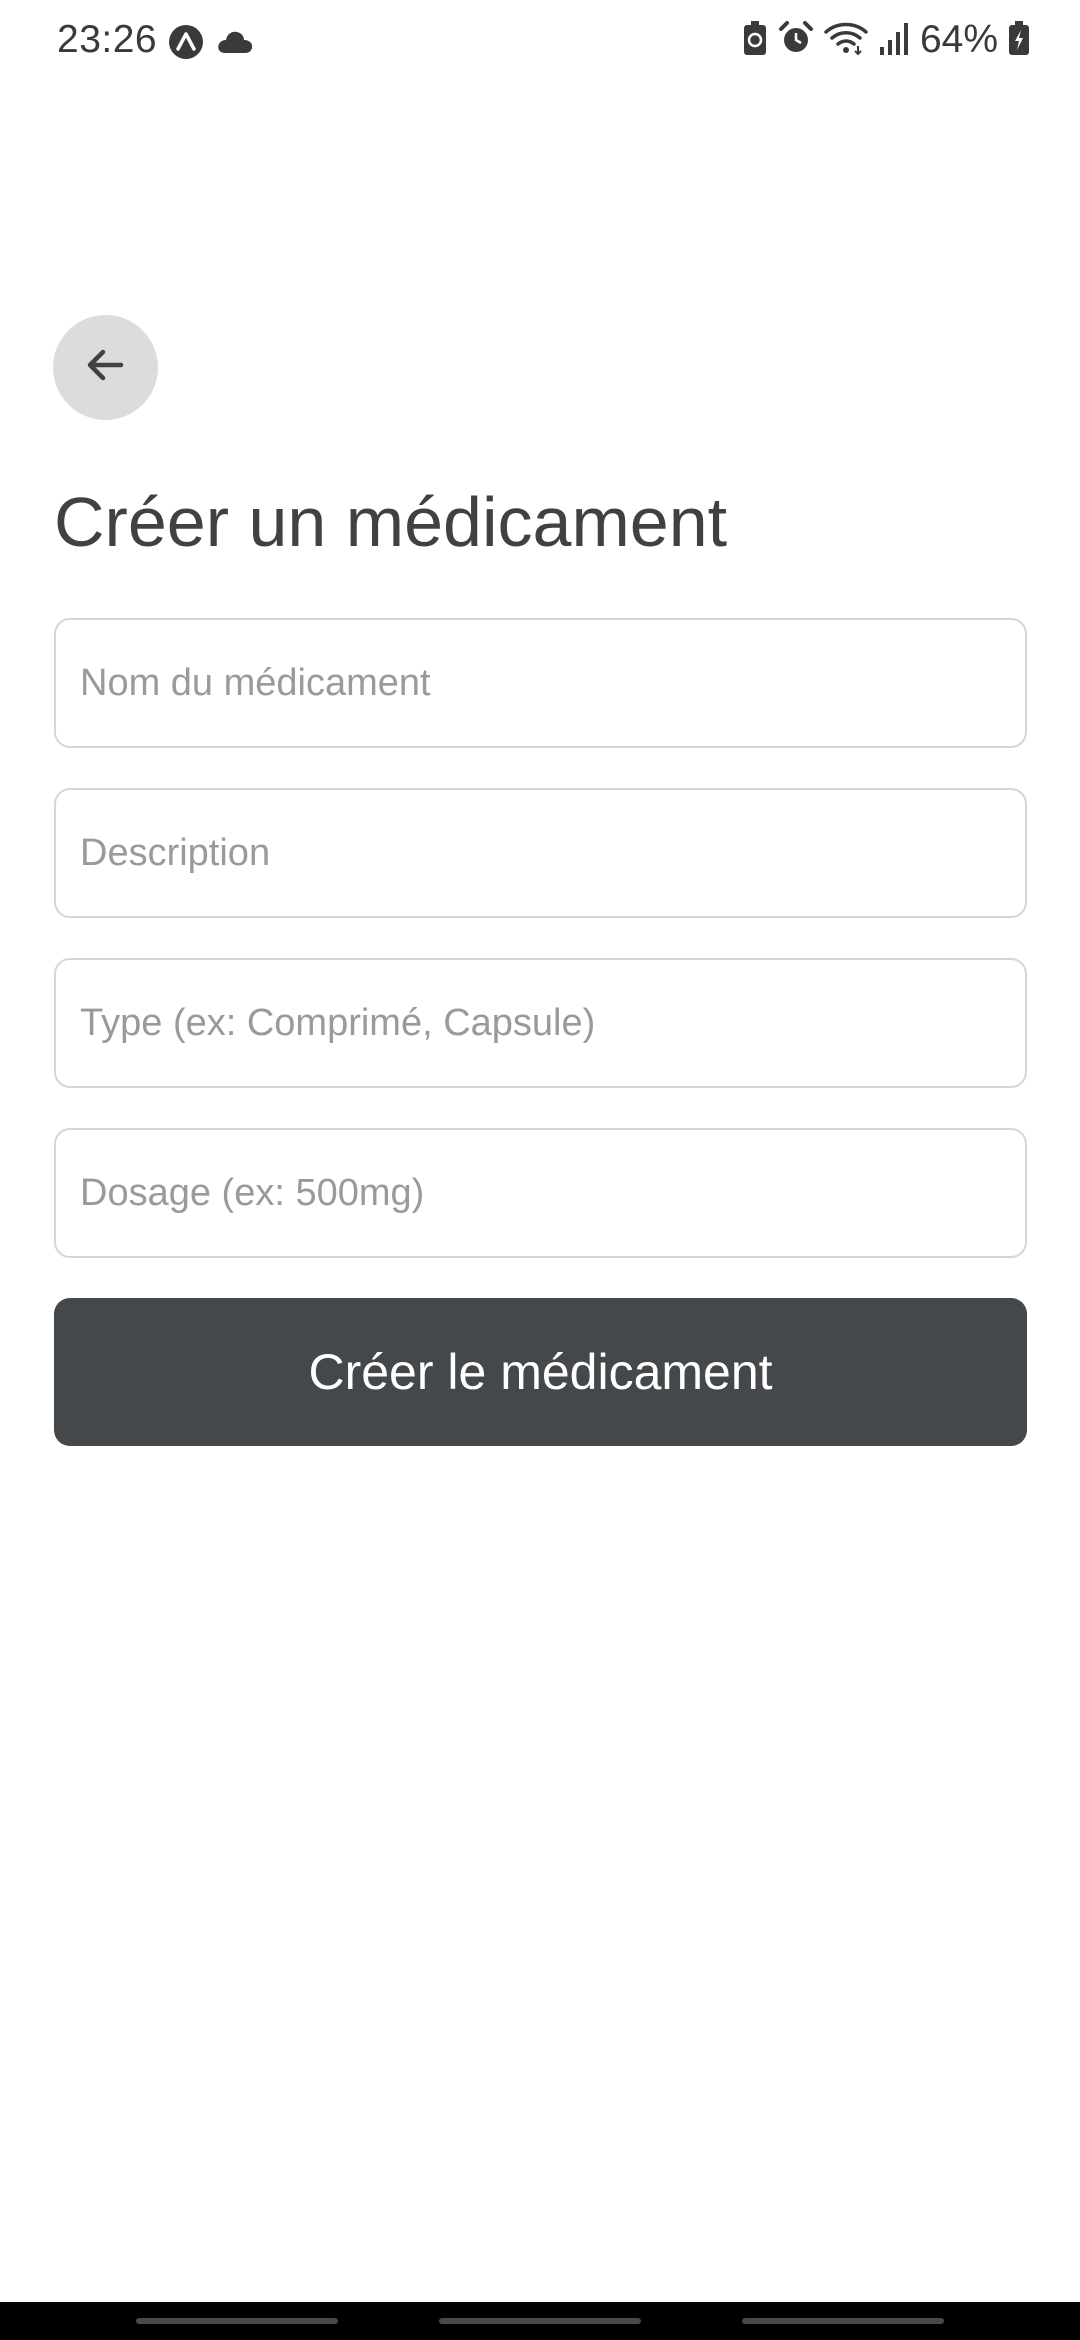 The width and height of the screenshot is (1080, 2340). Describe the element at coordinates (540, 1193) in the screenshot. I see `dosage-input` at that location.